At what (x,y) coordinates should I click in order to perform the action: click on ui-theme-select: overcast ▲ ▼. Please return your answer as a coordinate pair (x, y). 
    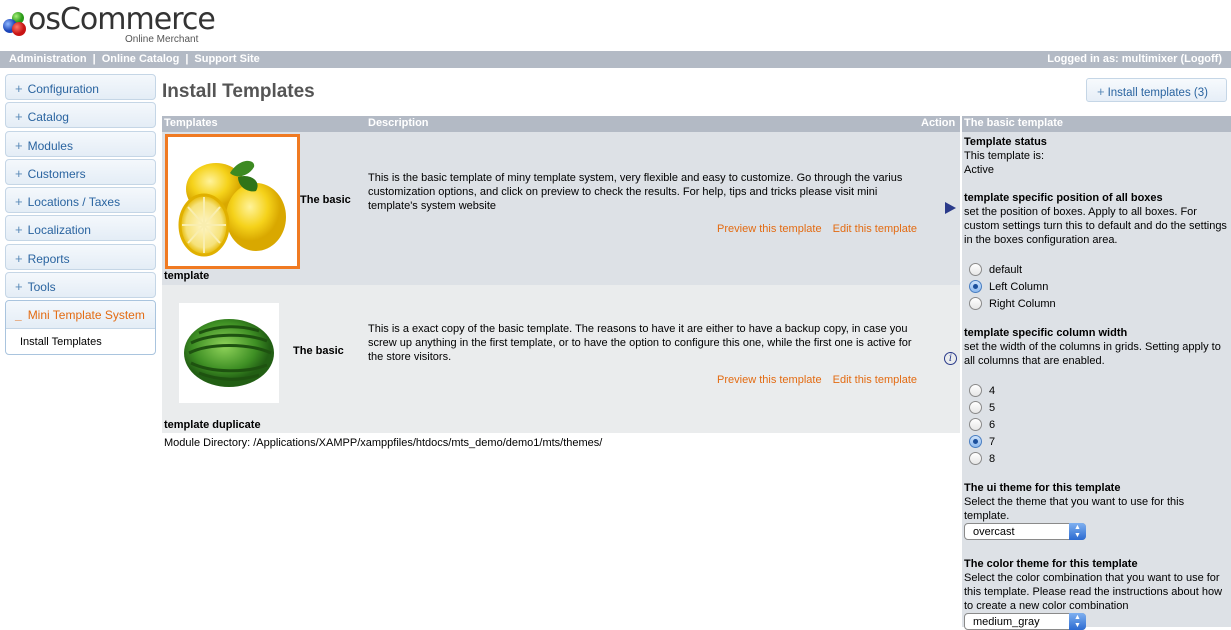
    Looking at the image, I should click on (1025, 531).